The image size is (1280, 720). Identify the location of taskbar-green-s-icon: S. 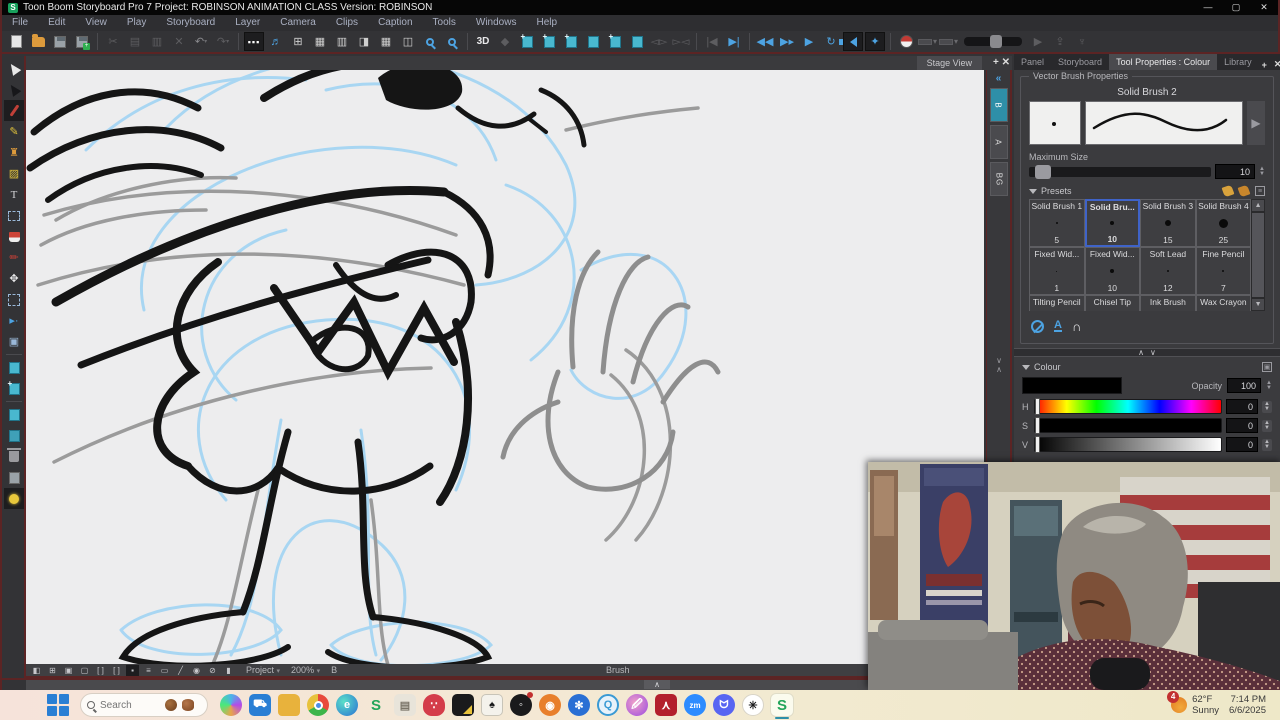
(376, 705).